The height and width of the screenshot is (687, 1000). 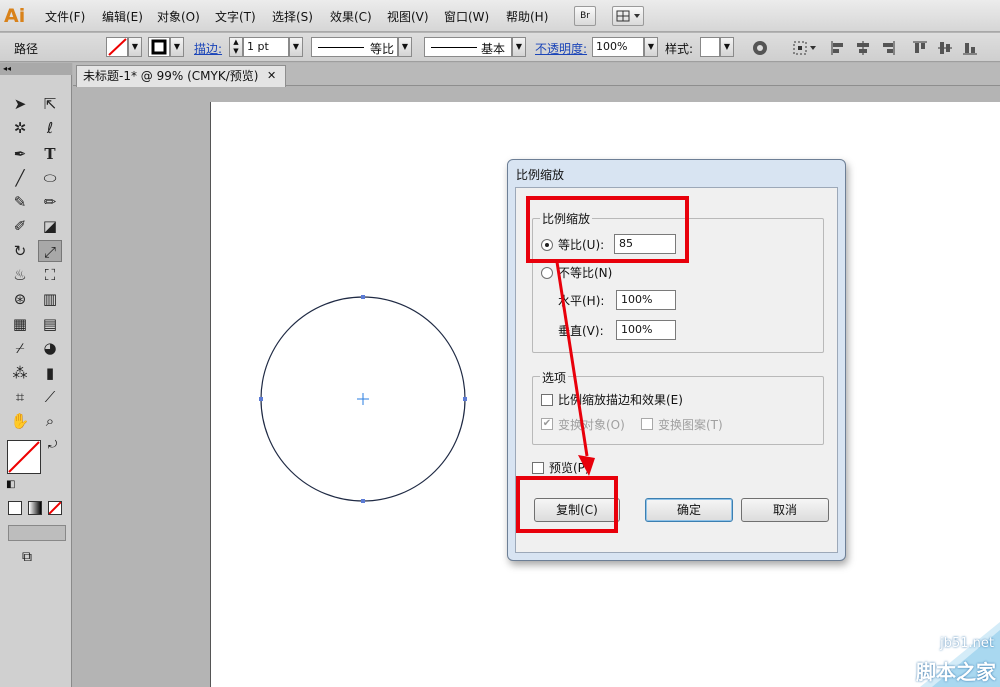 I want to click on brush-definition: 基本, so click(x=468, y=47).